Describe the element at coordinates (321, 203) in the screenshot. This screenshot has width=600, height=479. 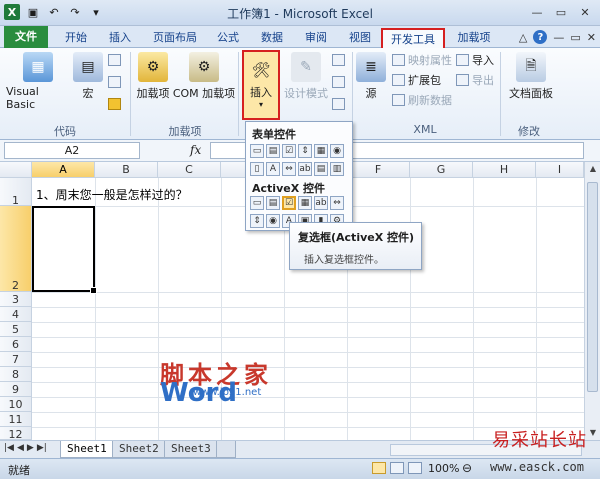
I see `activex-textbox-icon: ab` at that location.